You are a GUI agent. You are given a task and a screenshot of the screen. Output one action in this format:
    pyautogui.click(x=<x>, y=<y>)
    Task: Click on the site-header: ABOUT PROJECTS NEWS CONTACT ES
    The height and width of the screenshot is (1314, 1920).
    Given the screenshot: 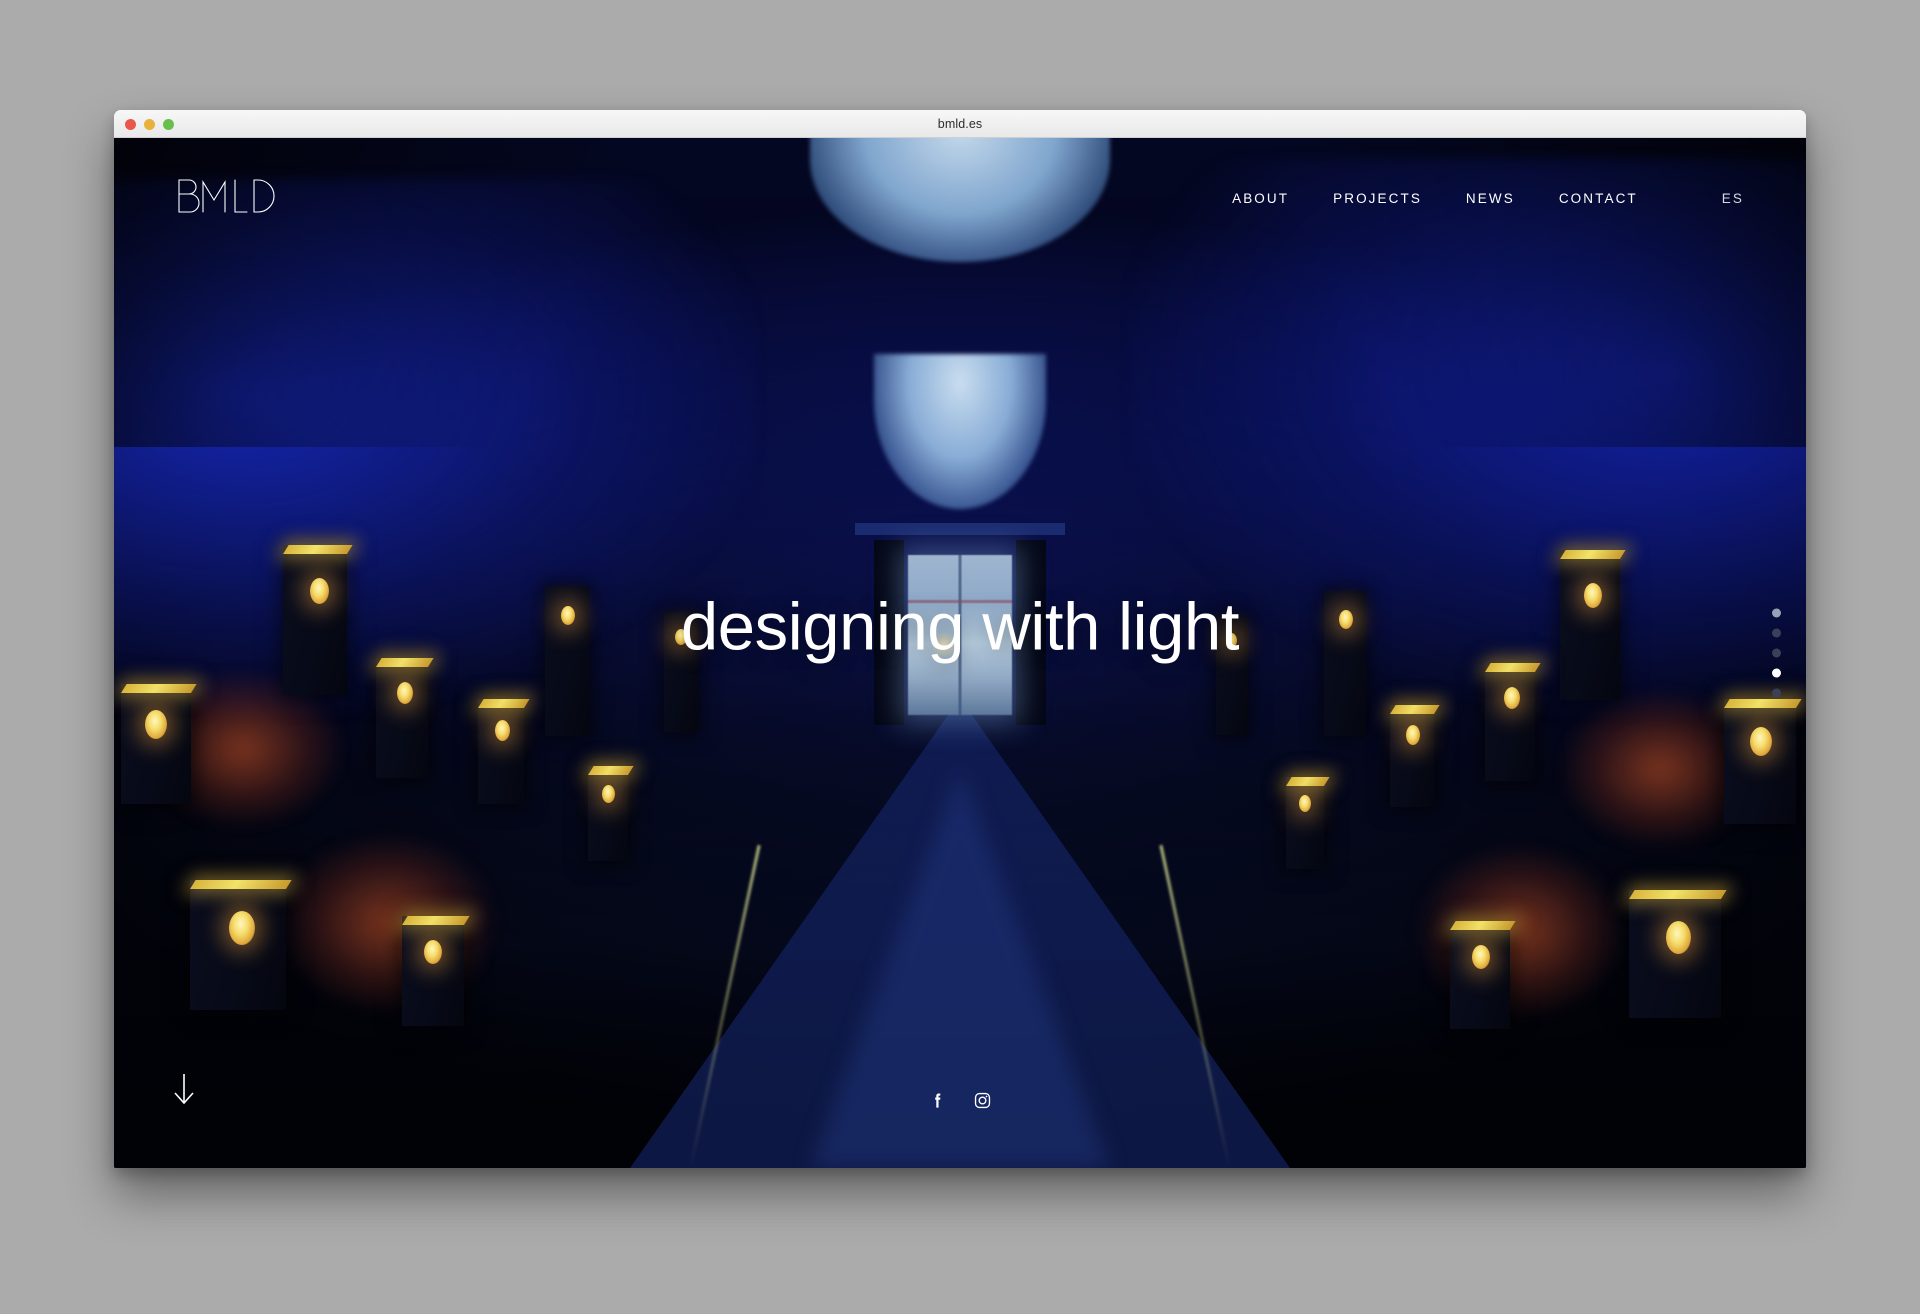 What is the action you would take?
    pyautogui.click(x=960, y=198)
    